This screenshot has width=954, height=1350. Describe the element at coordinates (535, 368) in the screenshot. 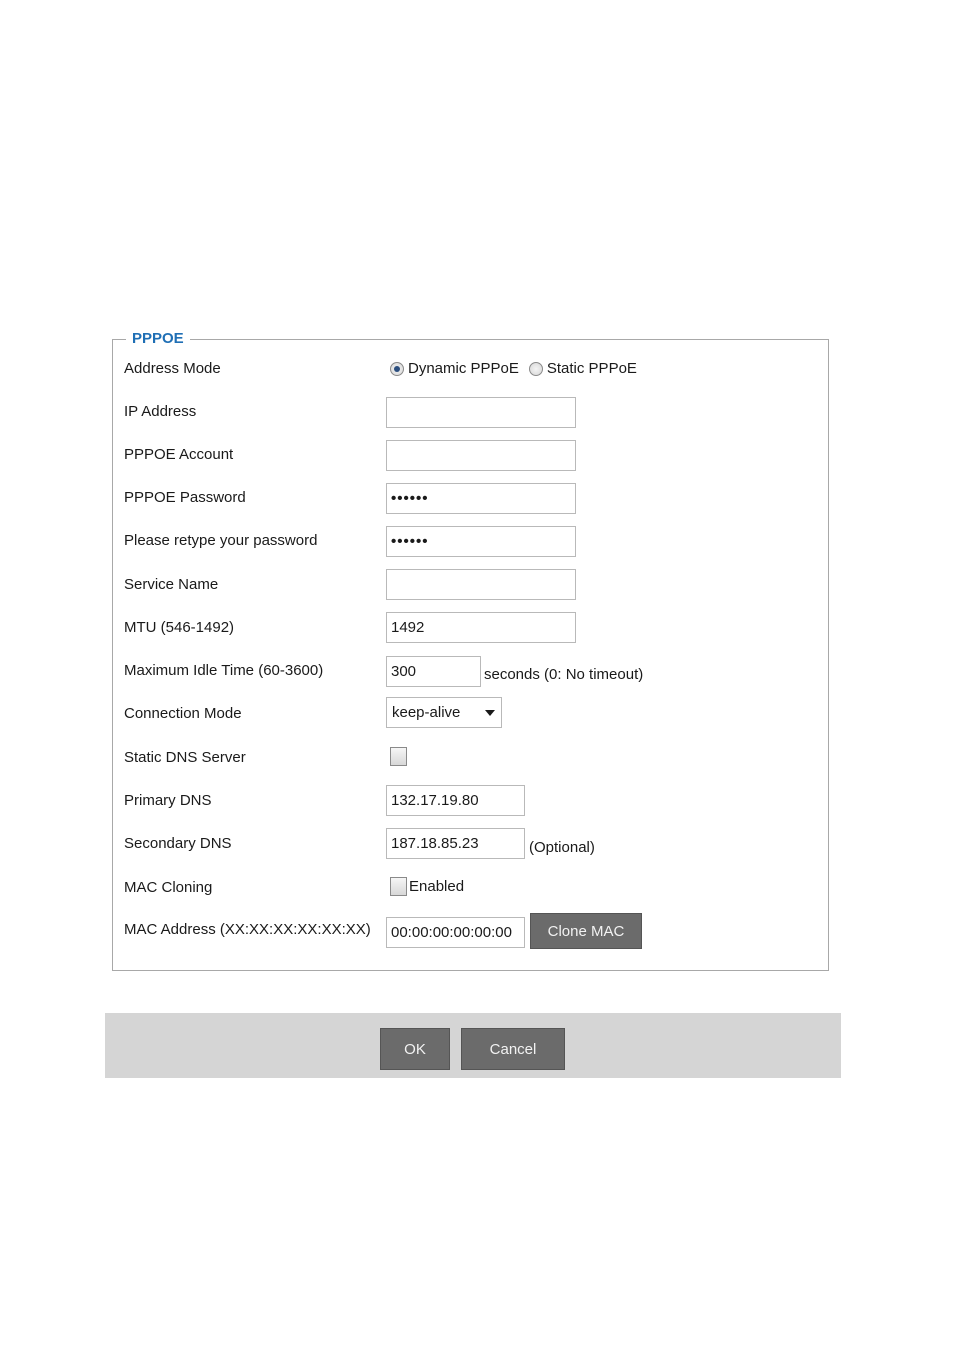

I see `static-pppoe-radio` at that location.